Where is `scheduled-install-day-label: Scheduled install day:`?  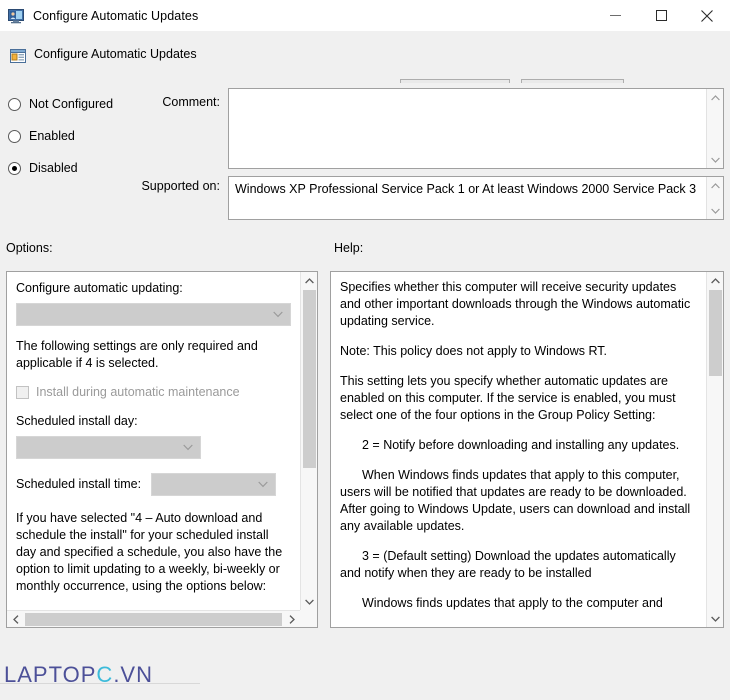
scheduled-install-day-label: Scheduled install day: is located at coordinates (77, 421).